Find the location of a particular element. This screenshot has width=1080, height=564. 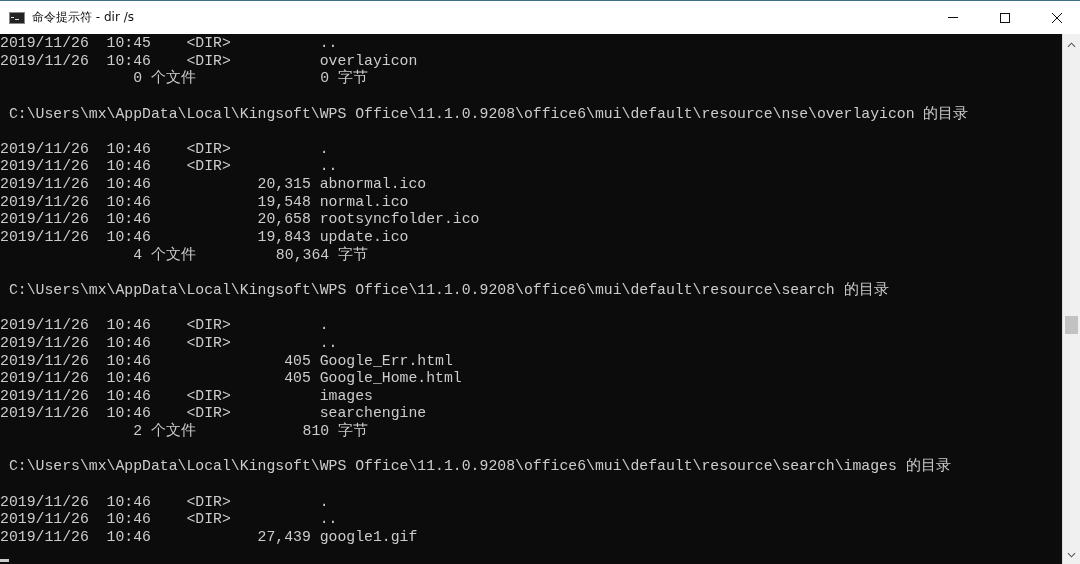

console-line: 2019/11/26 10:46 19,843 update.ico is located at coordinates (205, 237).